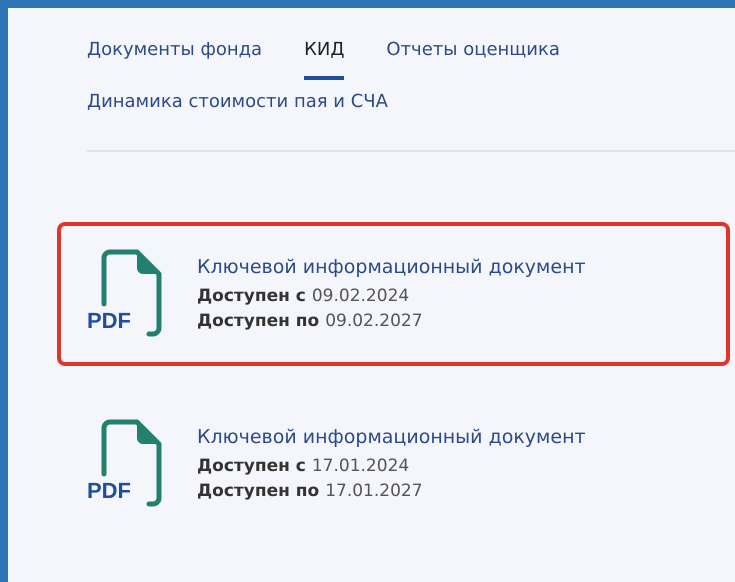  I want to click on tab: Отчеты оценщика, so click(473, 57).